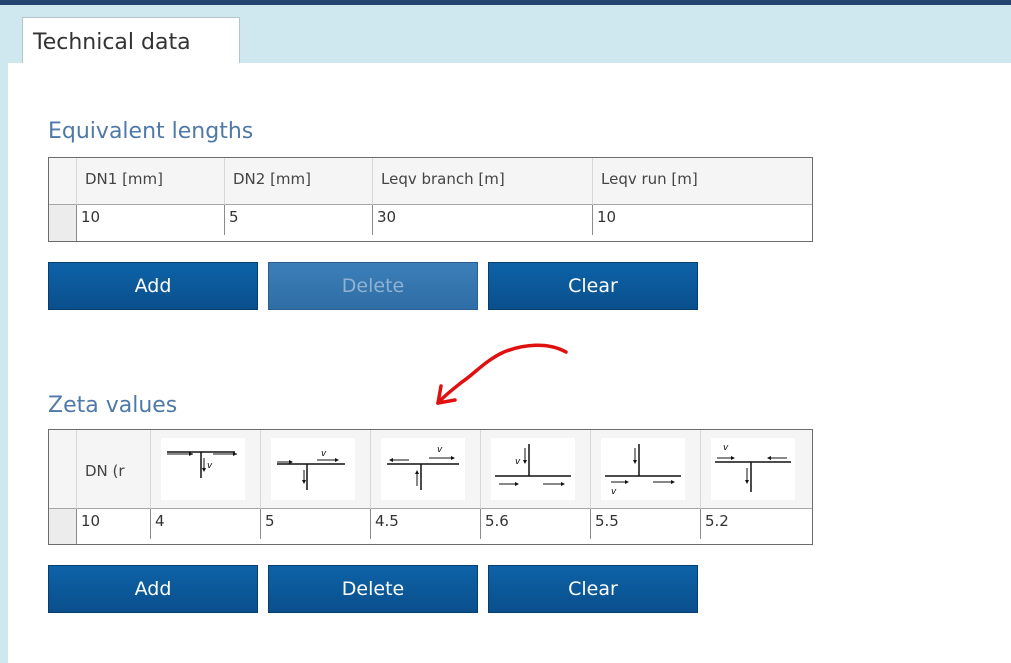 This screenshot has width=1011, height=663. I want to click on column-header-zeta-2: v, so click(316, 469).